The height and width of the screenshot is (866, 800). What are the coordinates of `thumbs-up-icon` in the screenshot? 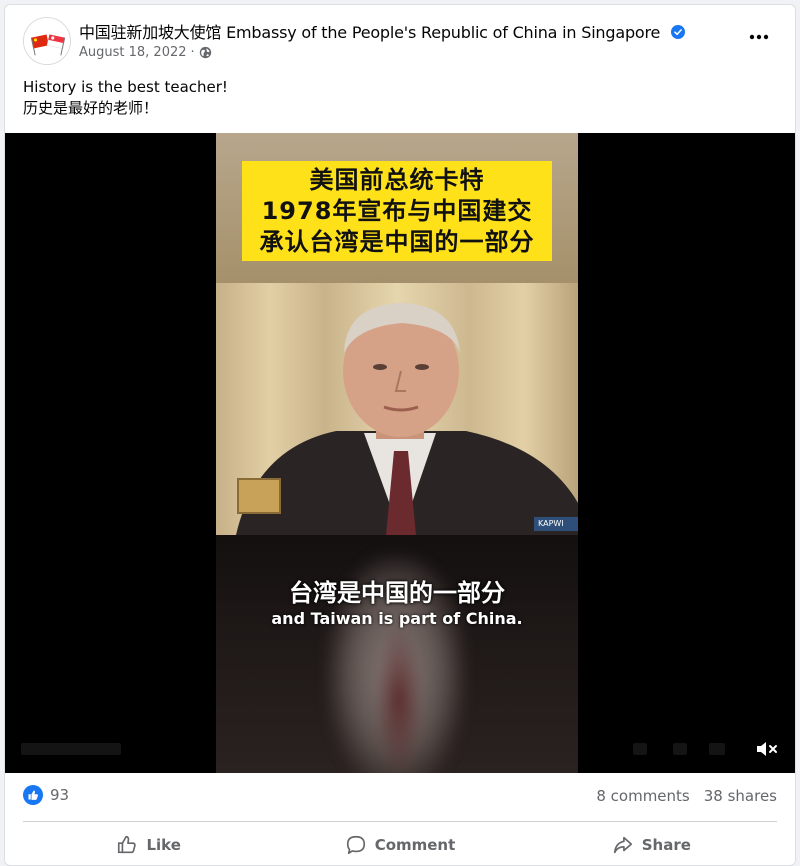 It's located at (127, 844).